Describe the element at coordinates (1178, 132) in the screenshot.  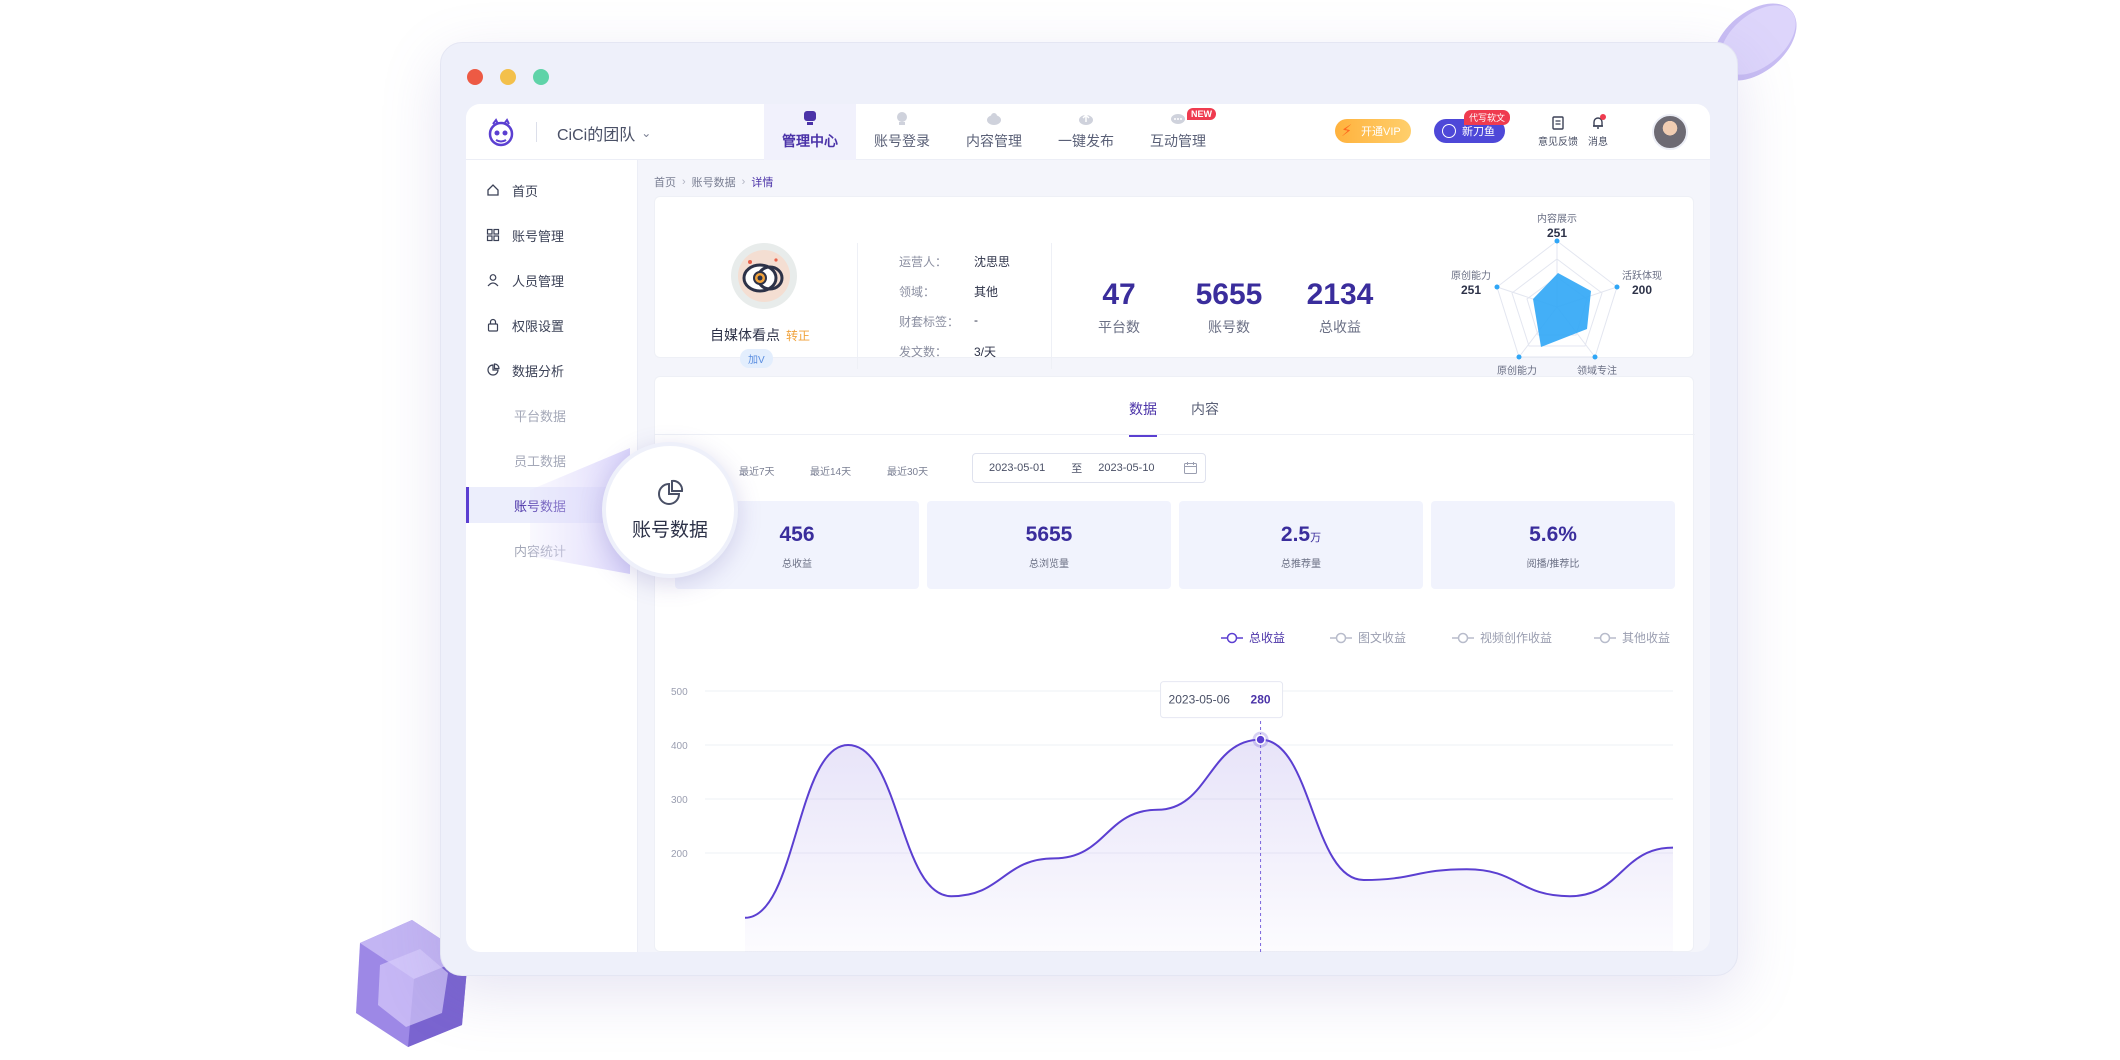
I see `nav-tab-interaction-management: NEW 互动管理` at that location.